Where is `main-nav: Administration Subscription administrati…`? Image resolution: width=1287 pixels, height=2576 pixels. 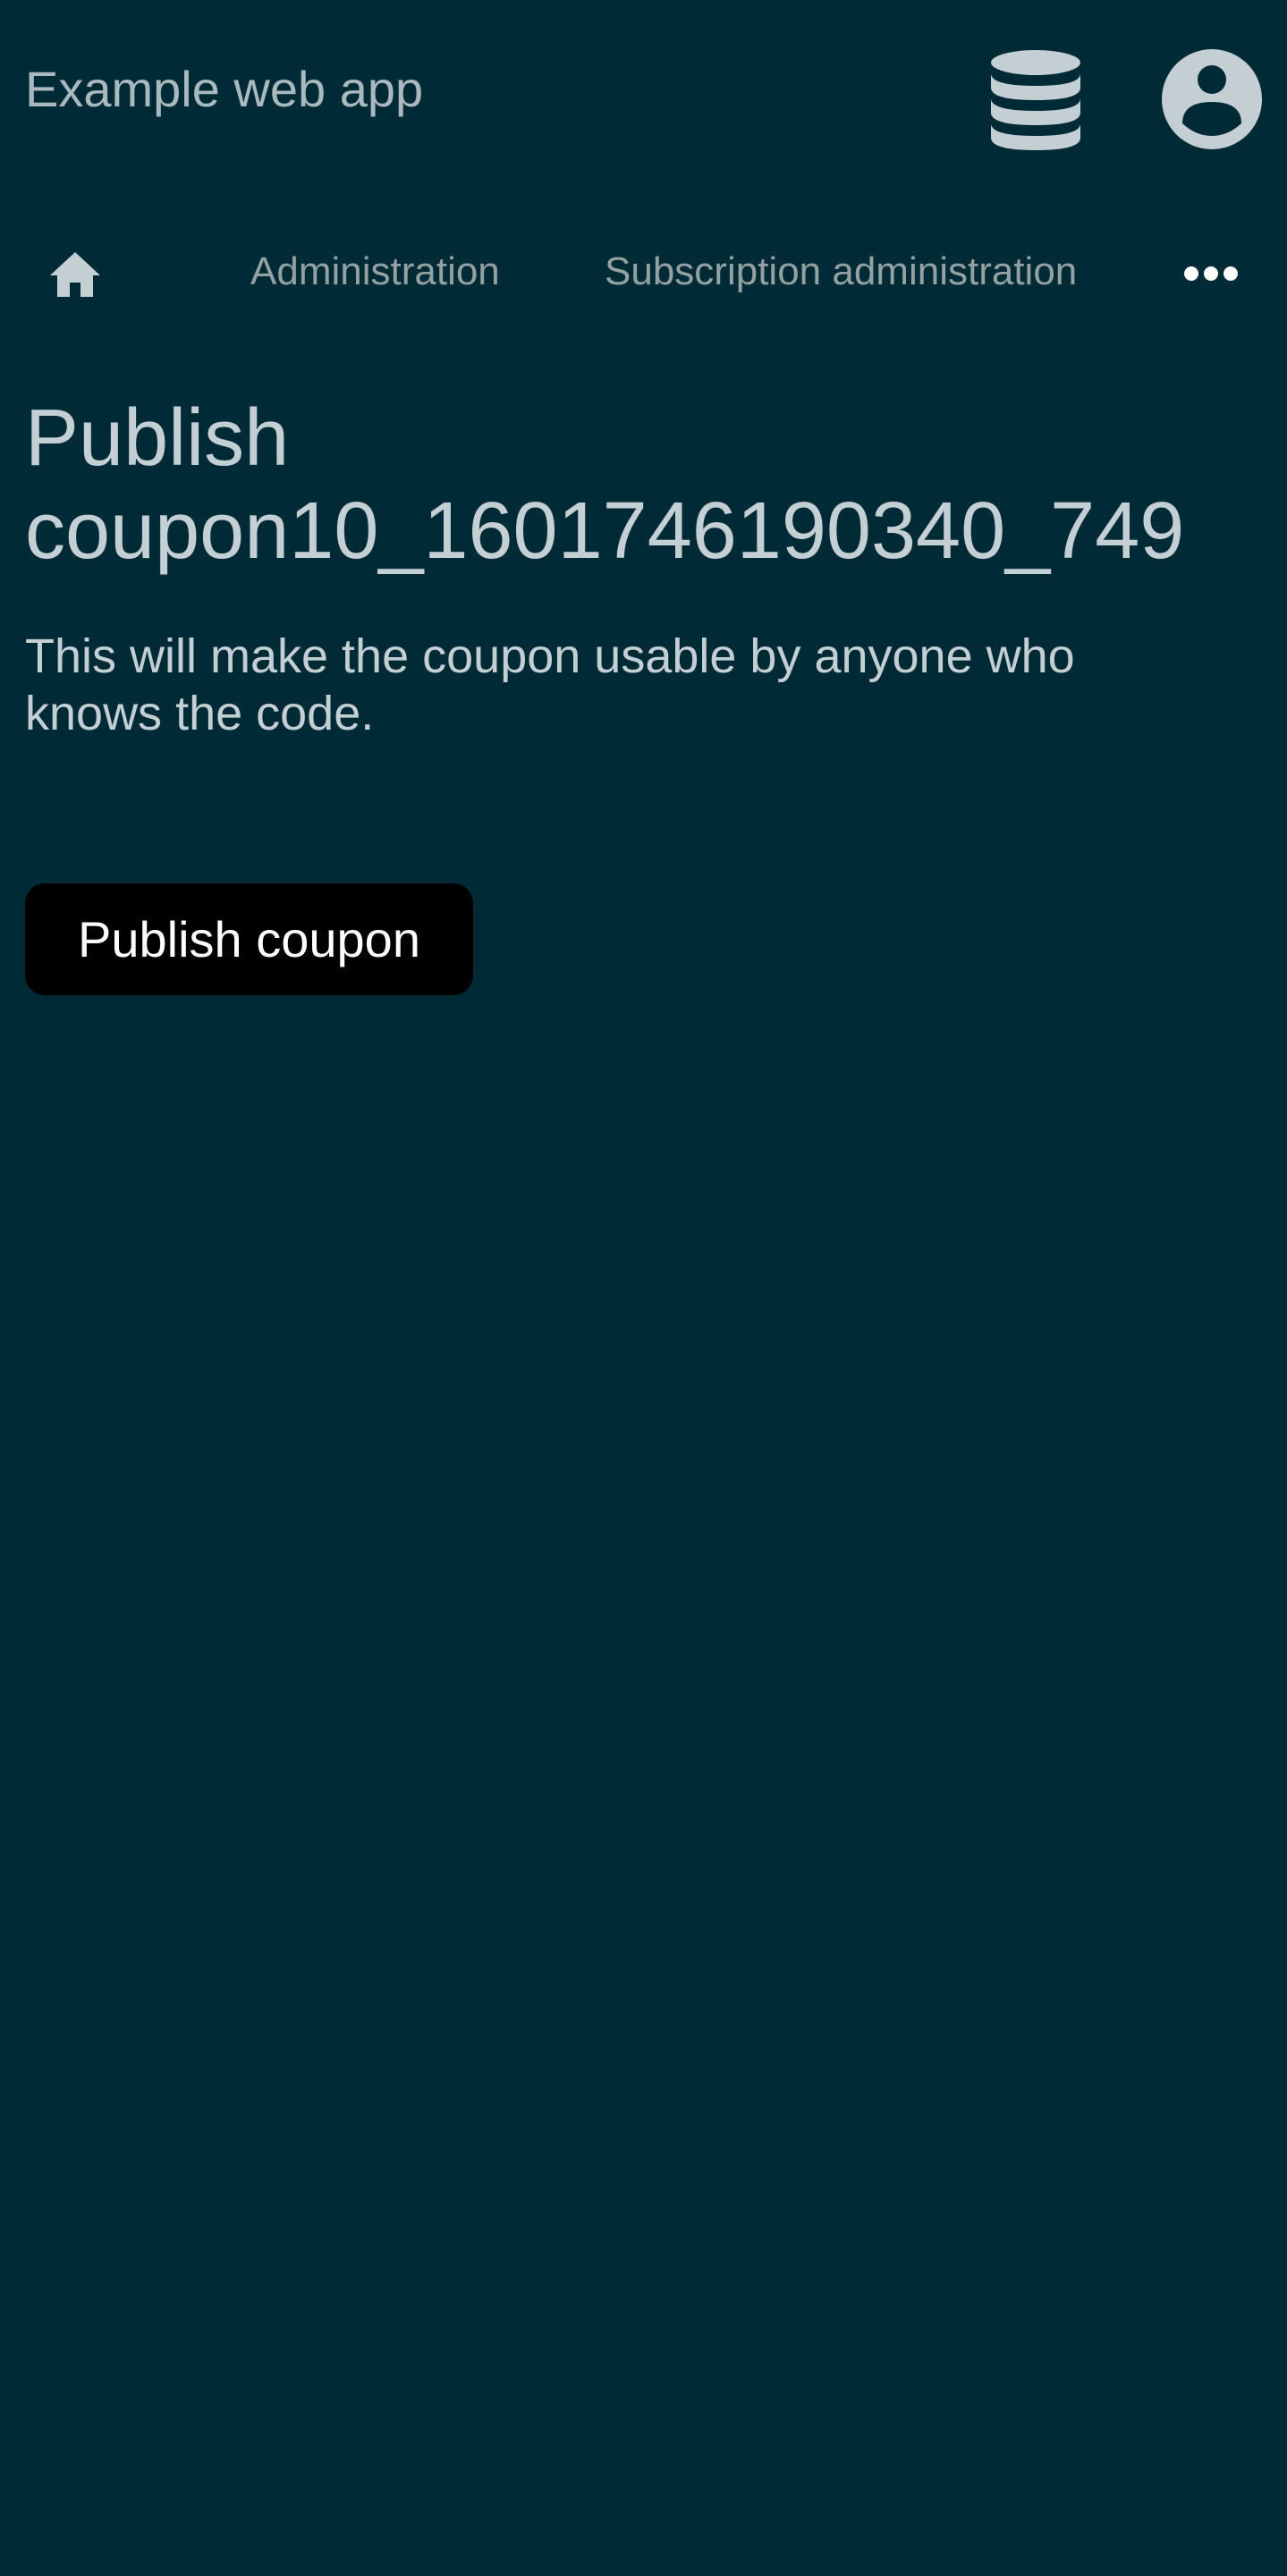
main-nav: Administration Subscription administrati… is located at coordinates (643, 273).